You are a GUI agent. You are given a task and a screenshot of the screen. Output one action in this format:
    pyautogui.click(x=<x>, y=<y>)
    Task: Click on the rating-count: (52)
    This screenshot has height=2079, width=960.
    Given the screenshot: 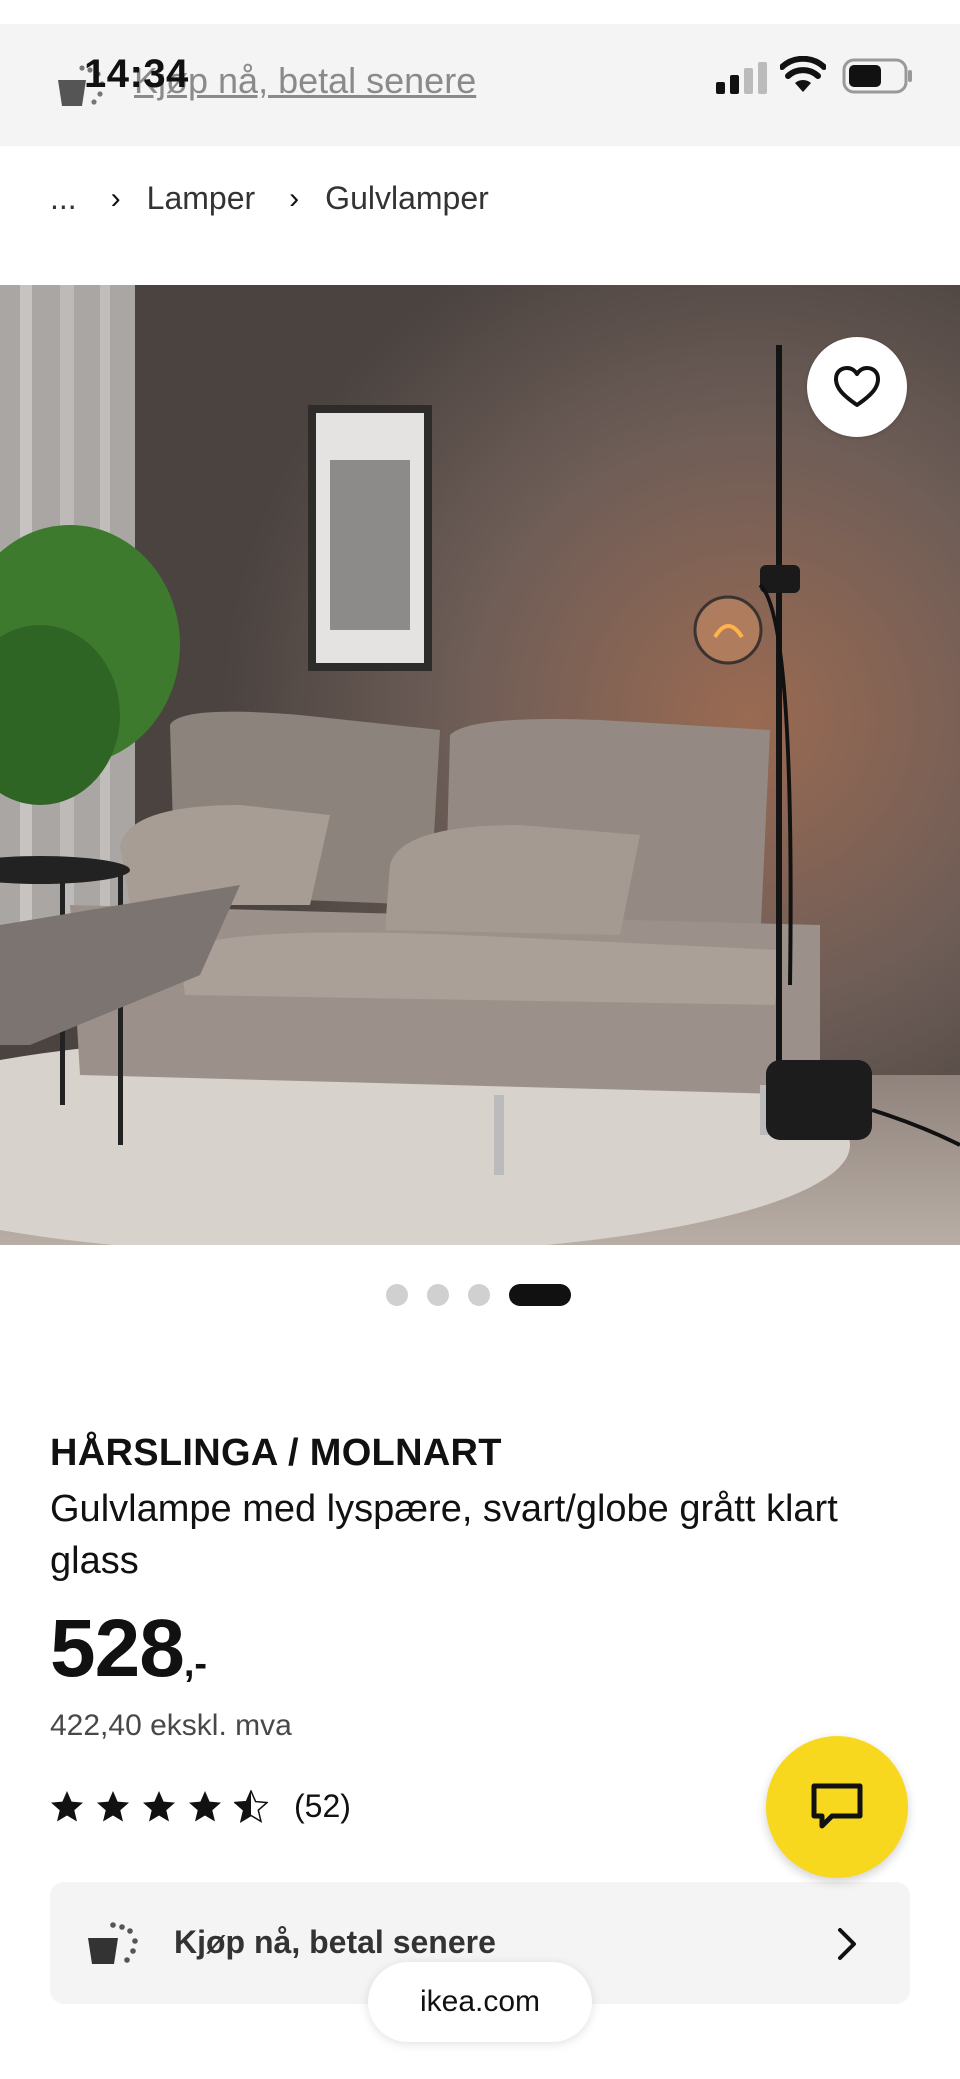 What is the action you would take?
    pyautogui.click(x=322, y=1806)
    